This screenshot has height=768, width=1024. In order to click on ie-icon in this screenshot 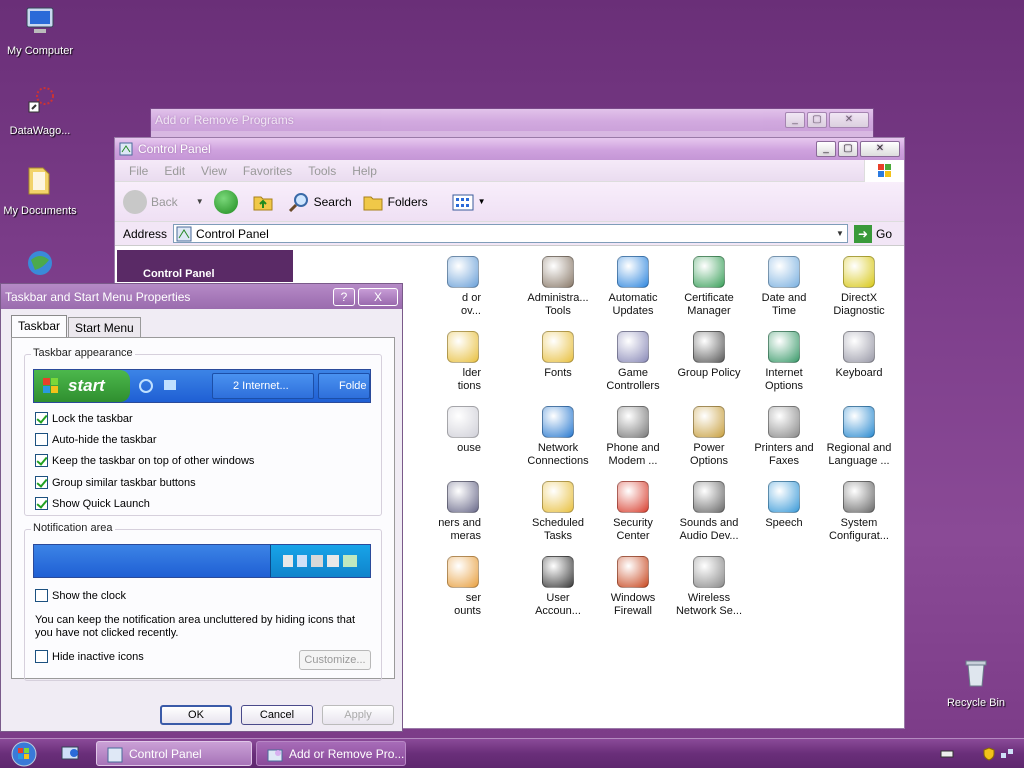, I will do `click(146, 386)`.